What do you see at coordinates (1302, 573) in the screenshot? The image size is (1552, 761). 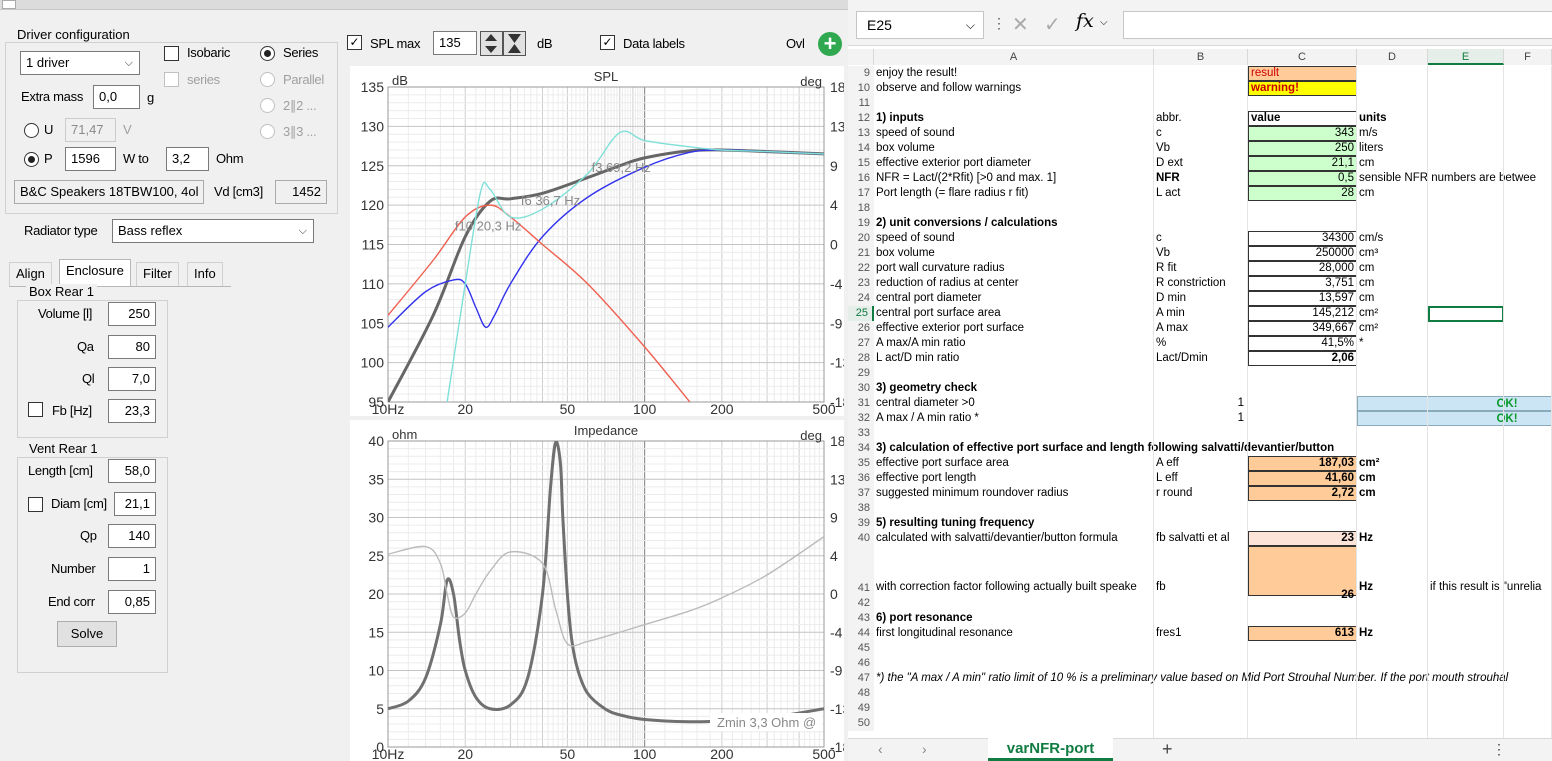 I see `cell-c: 26` at bounding box center [1302, 573].